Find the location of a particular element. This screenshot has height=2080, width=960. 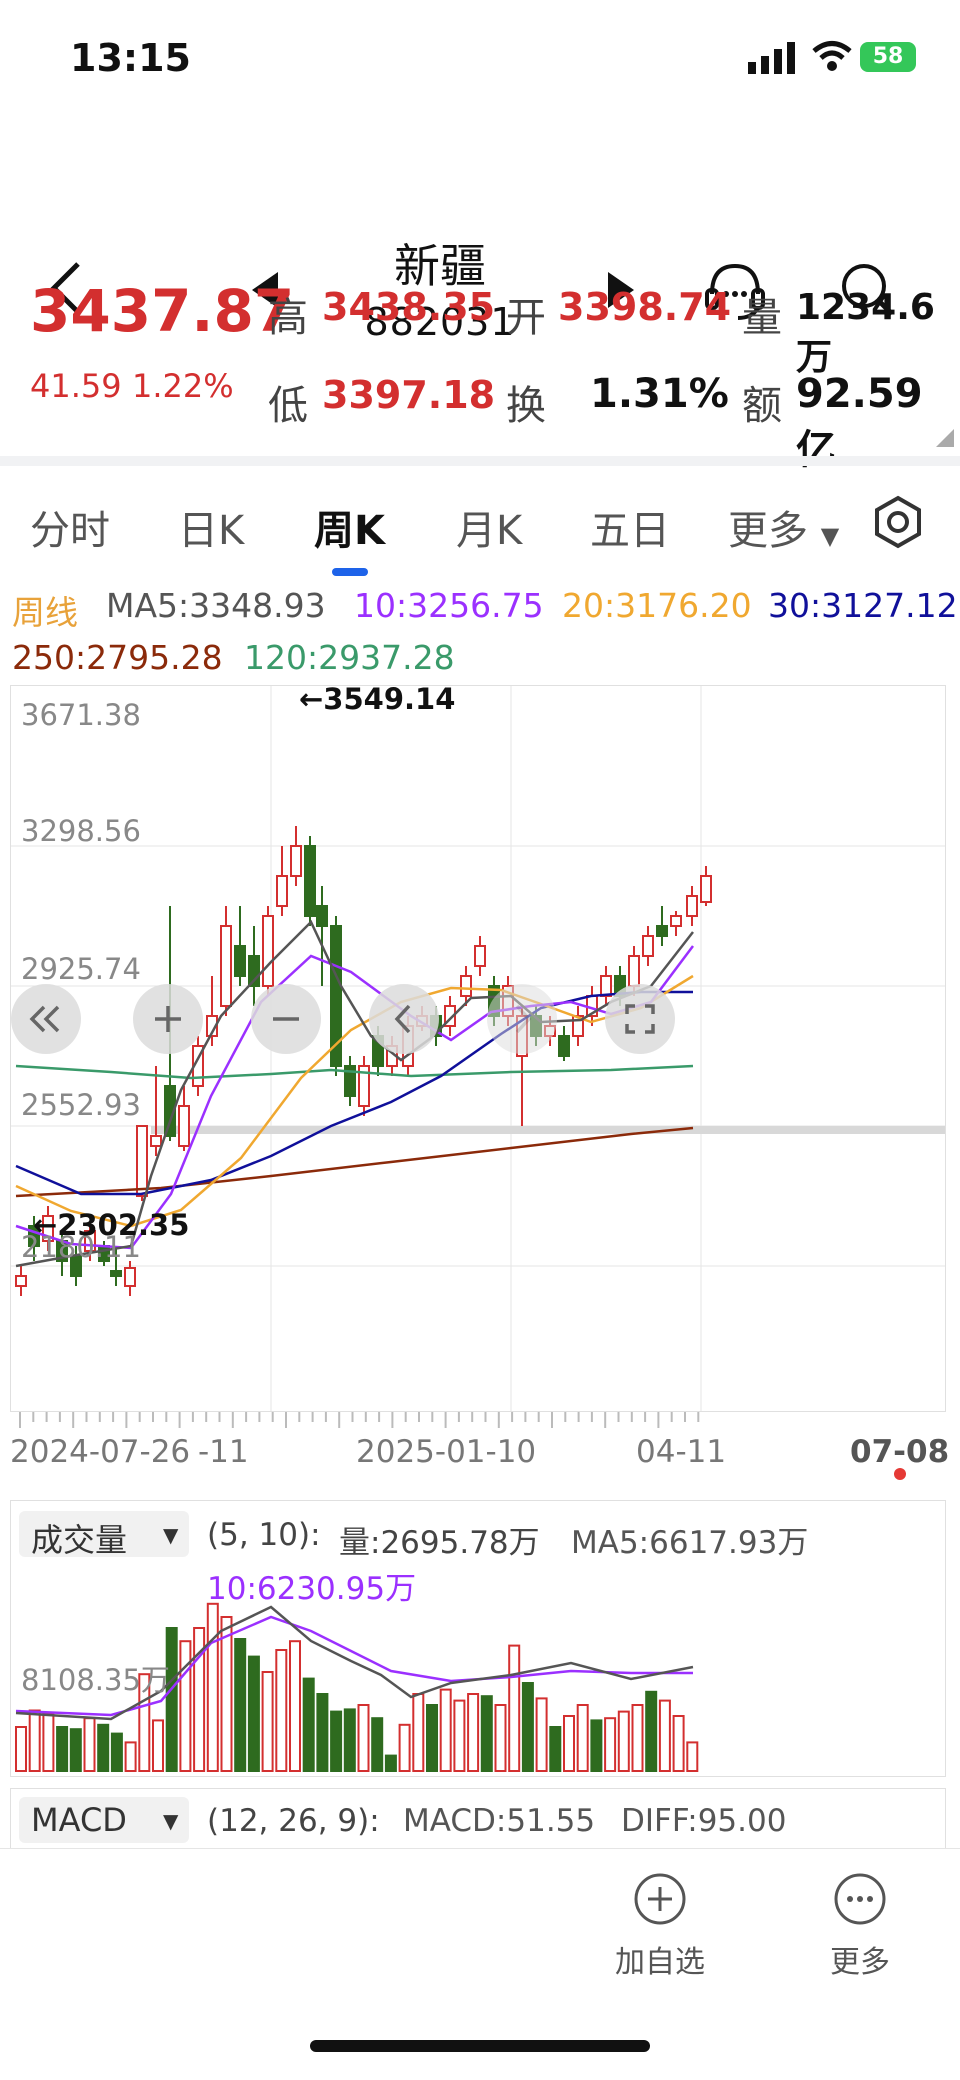

volume-params: (5, 10): is located at coordinates (264, 1535).